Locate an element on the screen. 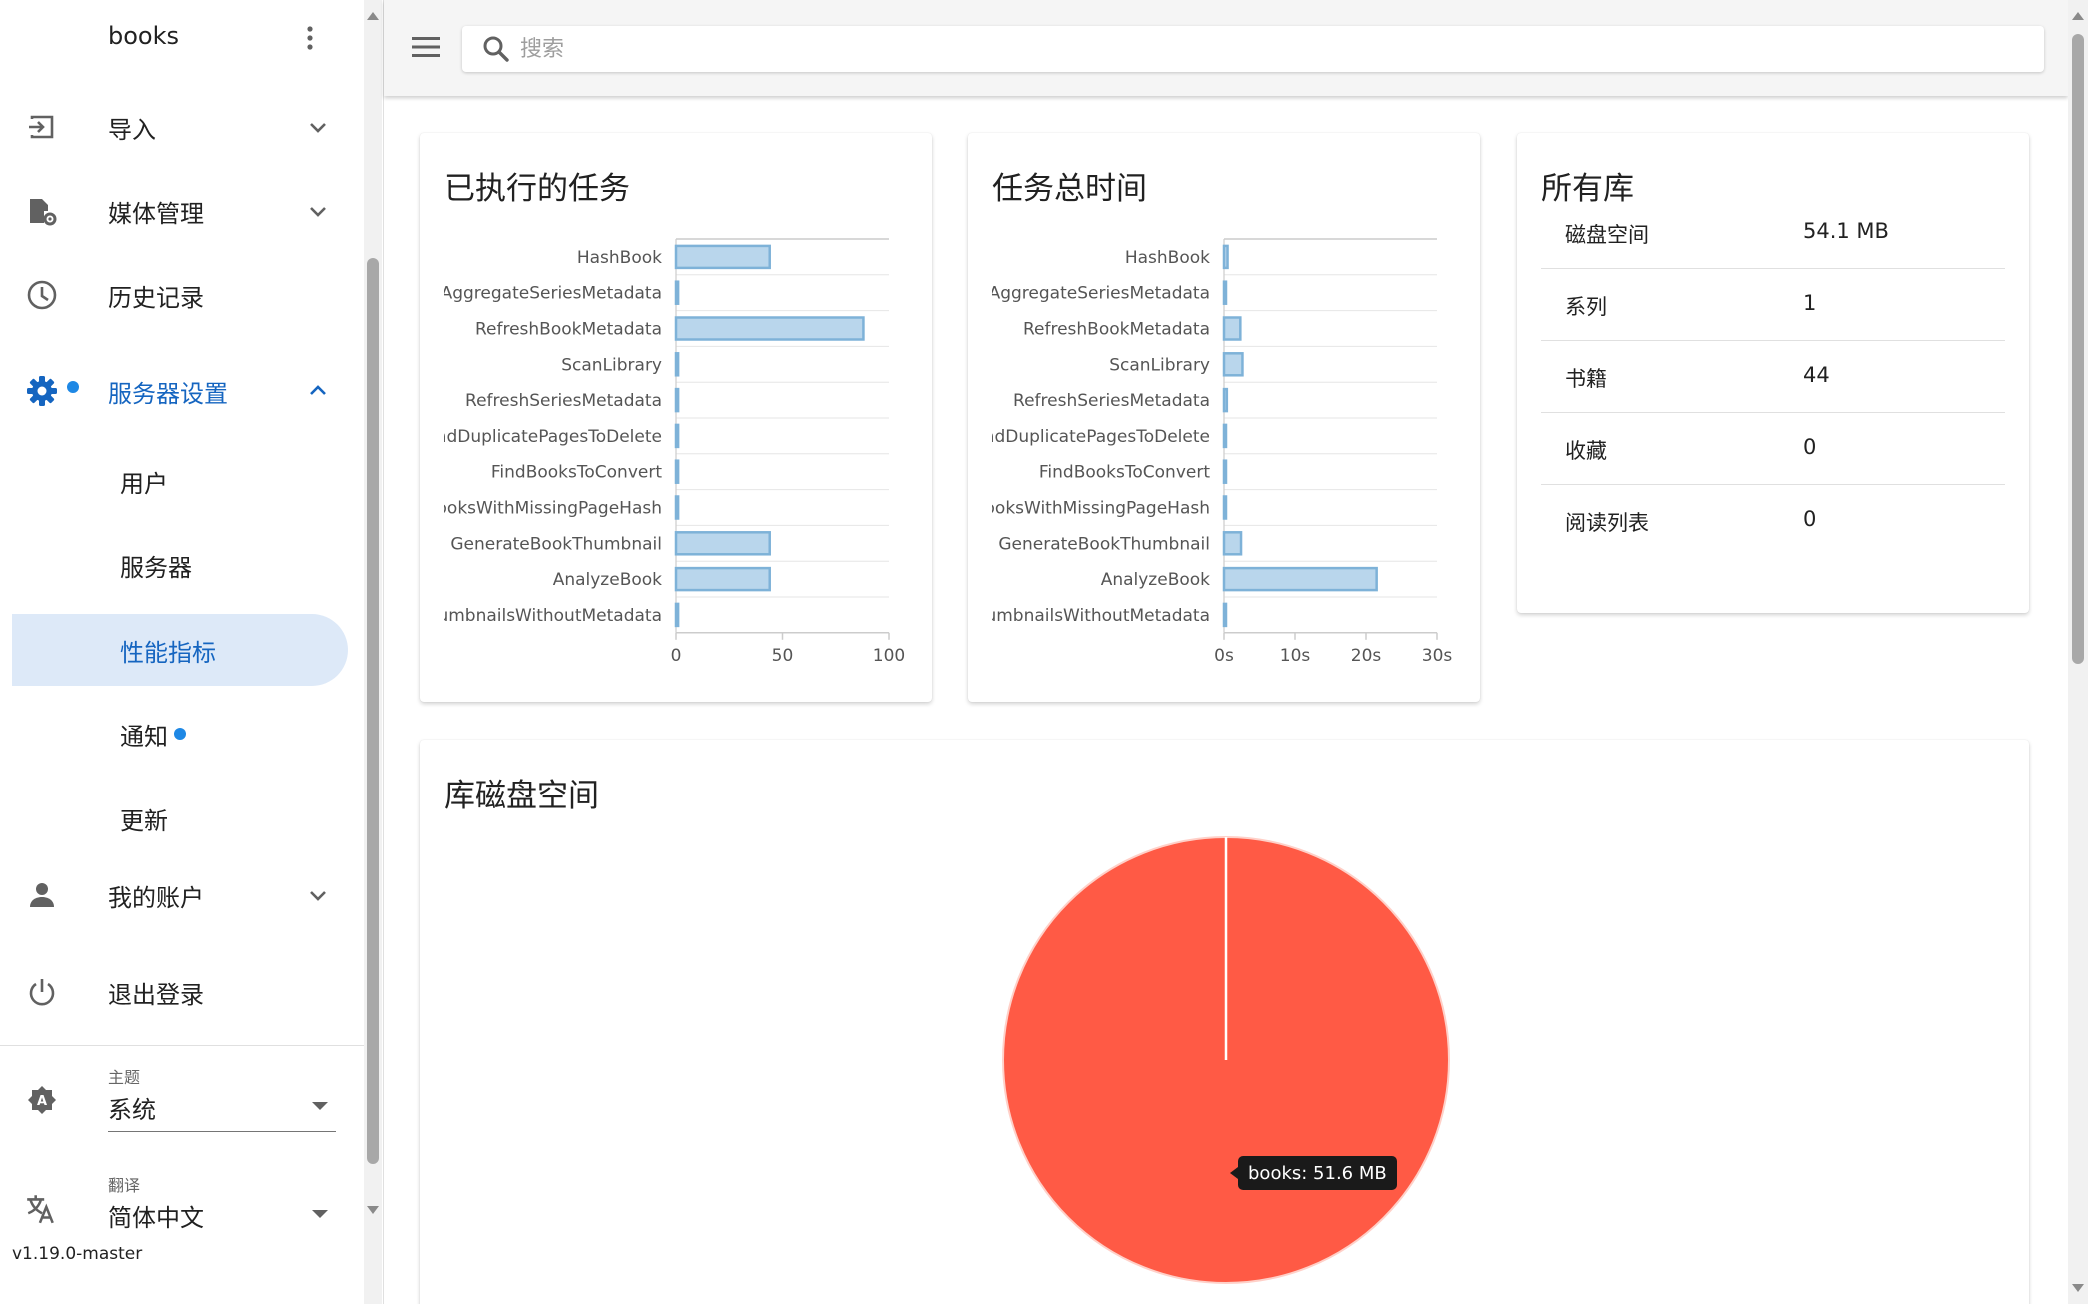 The image size is (2088, 1304). more-vert-icon is located at coordinates (310, 38).